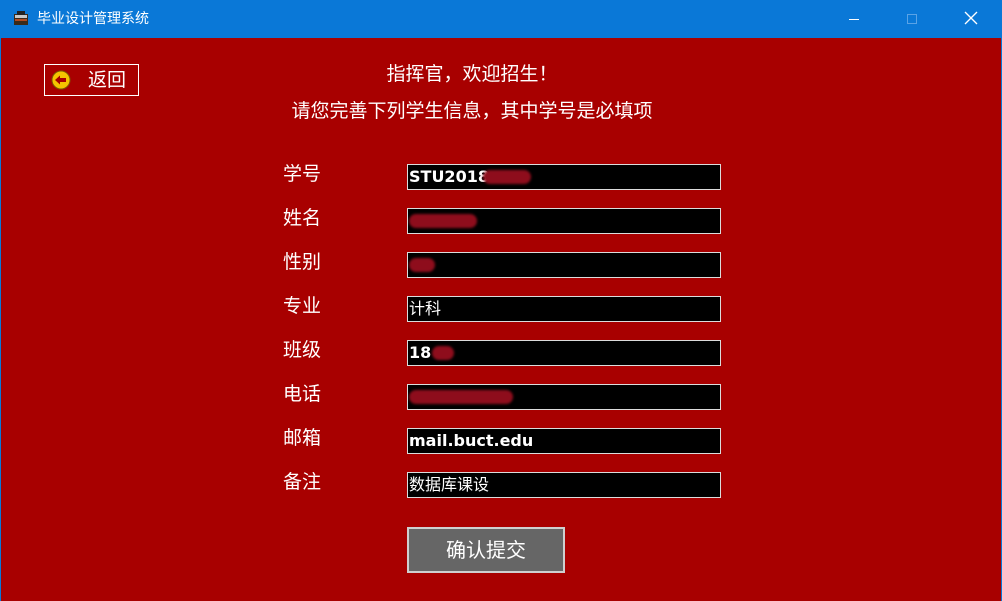 The height and width of the screenshot is (601, 1002). What do you see at coordinates (564, 397) in the screenshot?
I see `phone-input` at bounding box center [564, 397].